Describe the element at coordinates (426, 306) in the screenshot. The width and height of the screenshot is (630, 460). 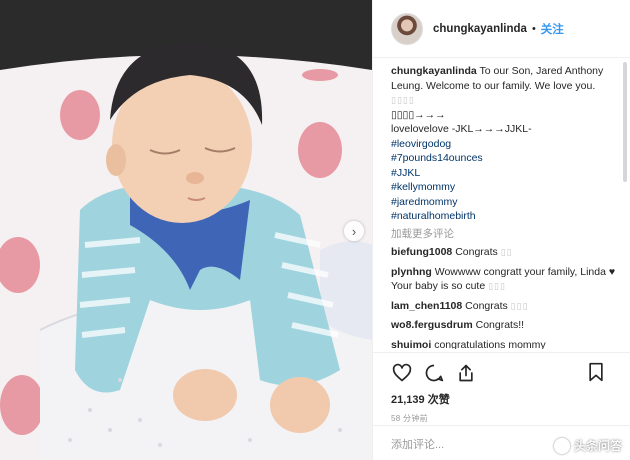
I see `comment-username: lam_chen1108` at that location.